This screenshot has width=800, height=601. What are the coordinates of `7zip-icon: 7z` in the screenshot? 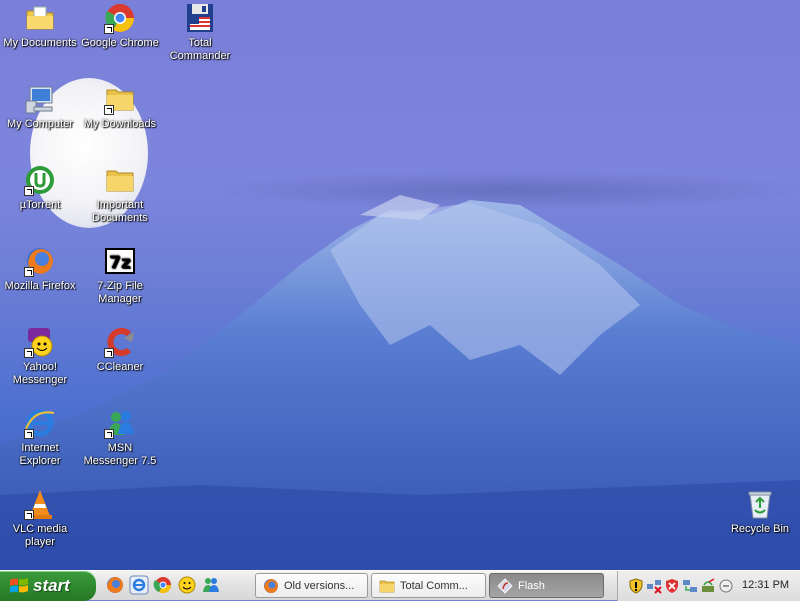 It's located at (120, 261).